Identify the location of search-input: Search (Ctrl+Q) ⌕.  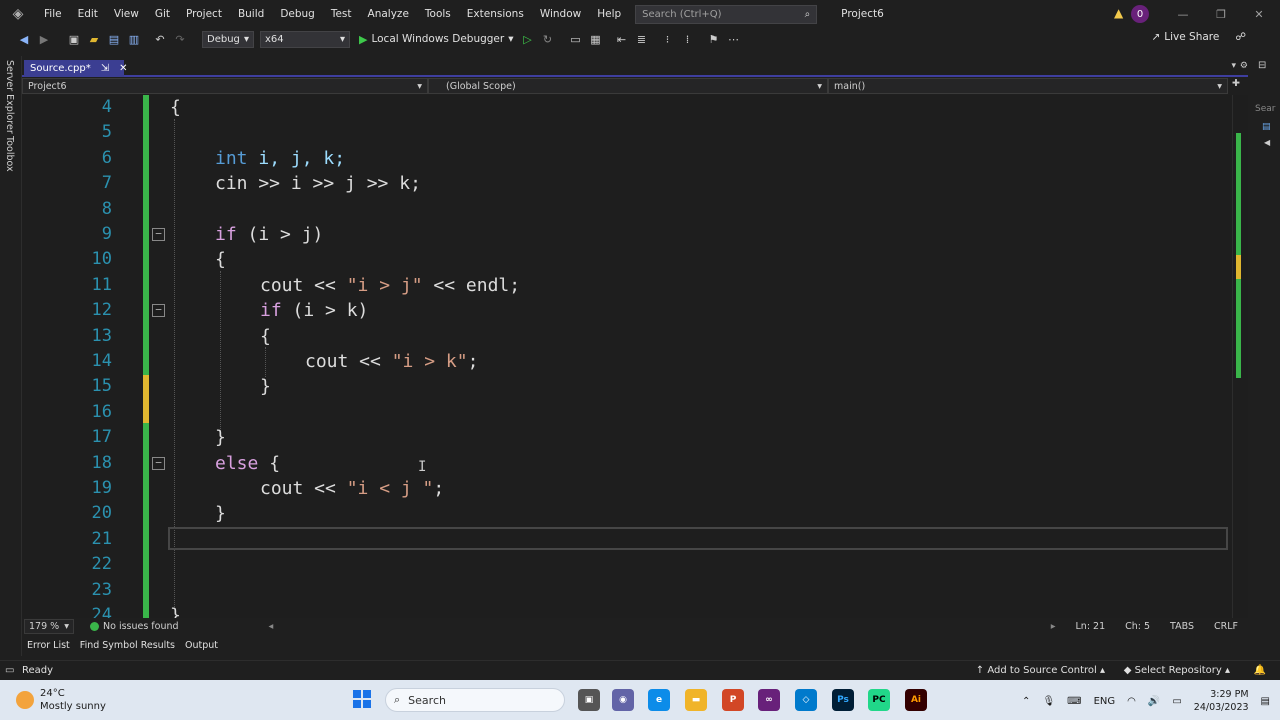
(726, 14).